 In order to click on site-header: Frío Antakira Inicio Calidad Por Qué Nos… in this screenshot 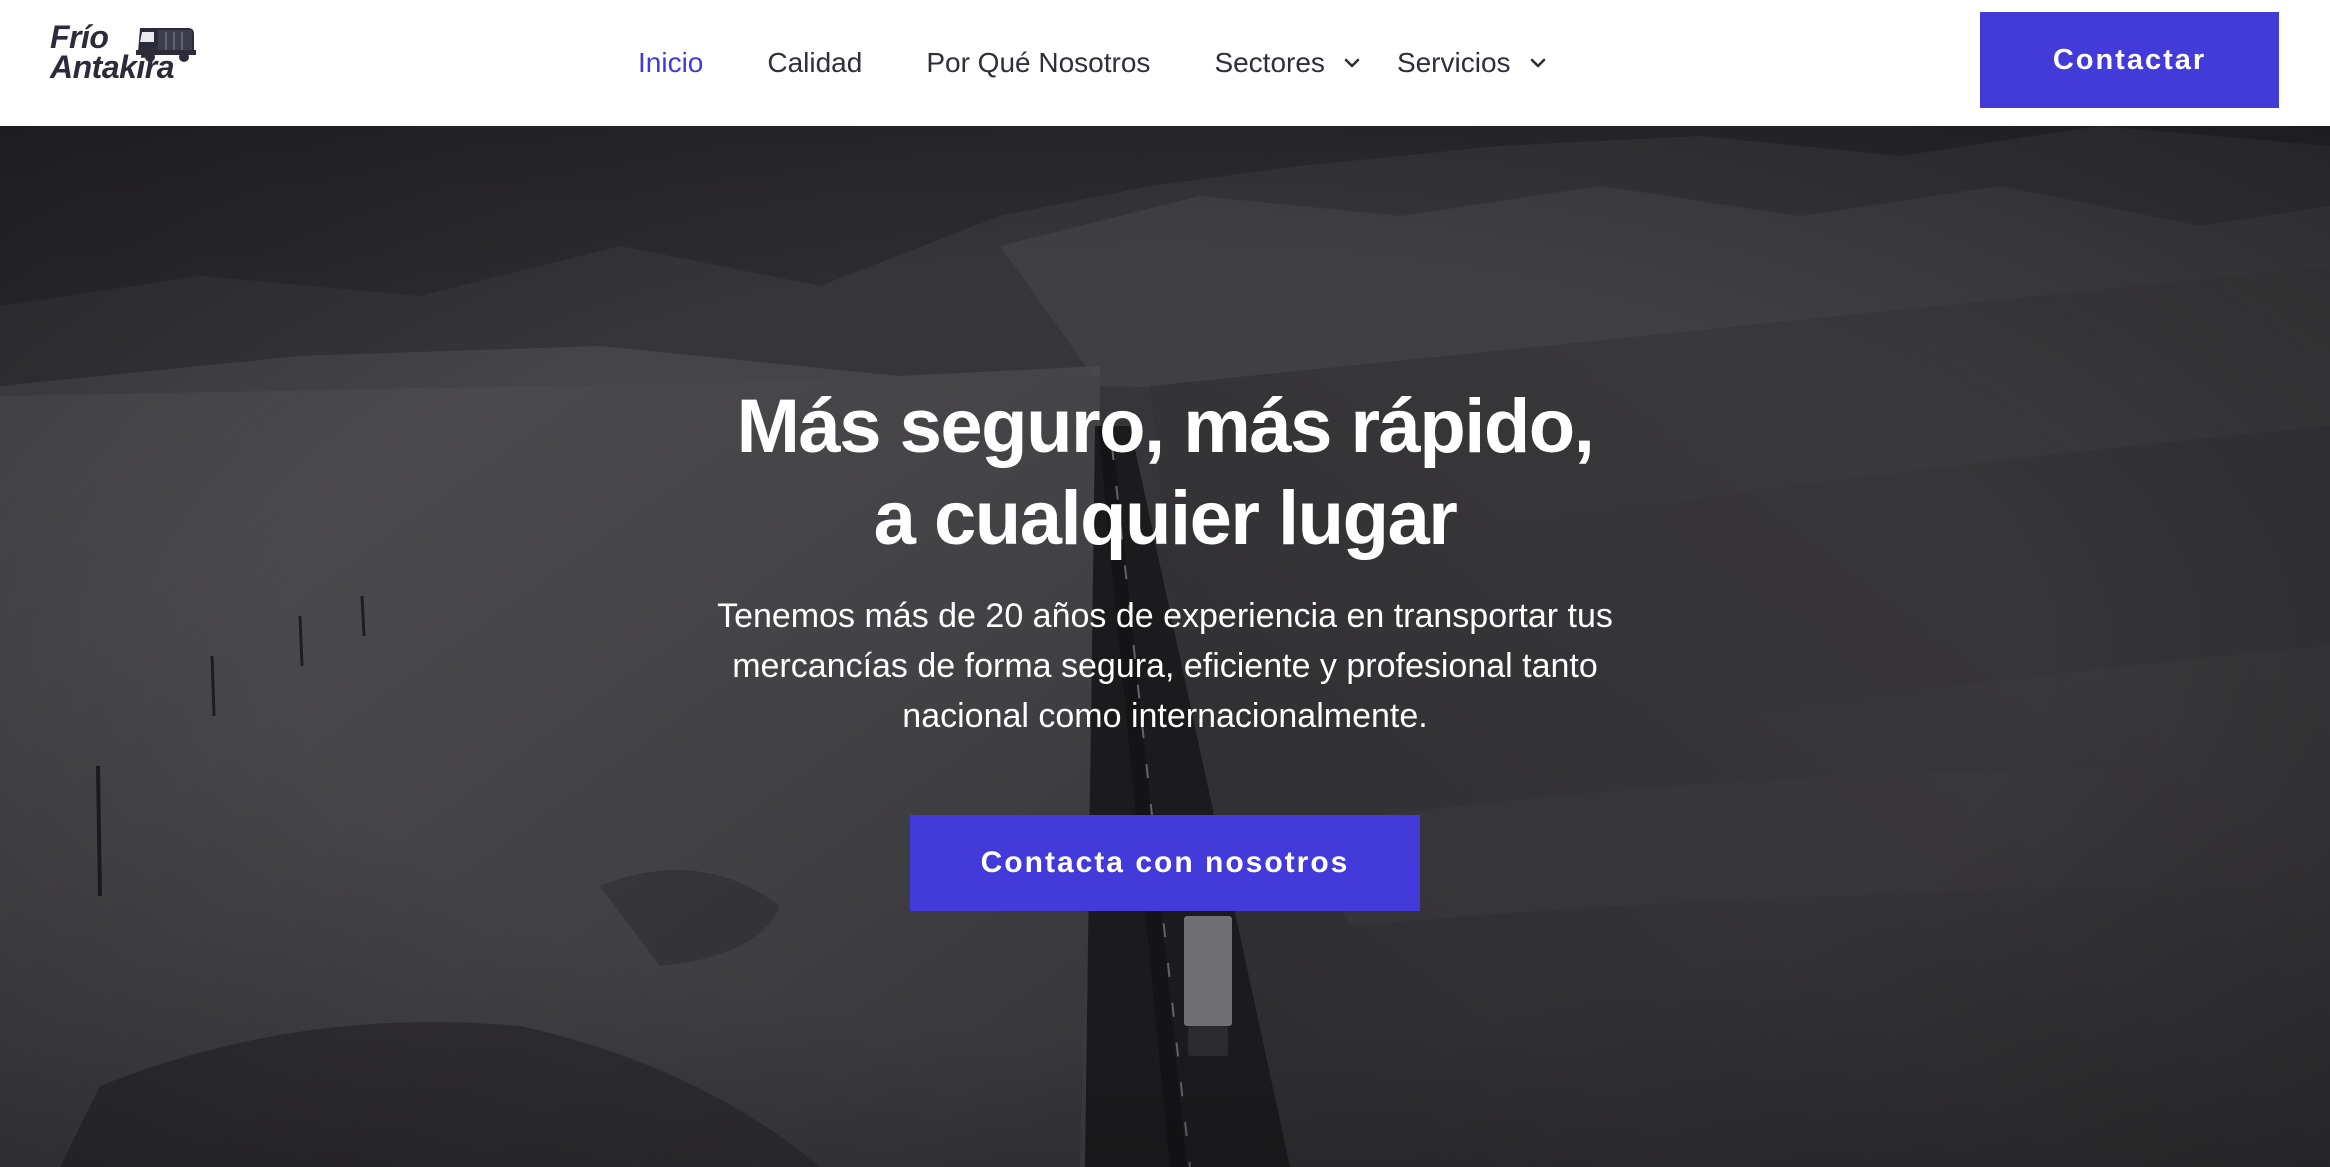, I will do `click(1165, 63)`.